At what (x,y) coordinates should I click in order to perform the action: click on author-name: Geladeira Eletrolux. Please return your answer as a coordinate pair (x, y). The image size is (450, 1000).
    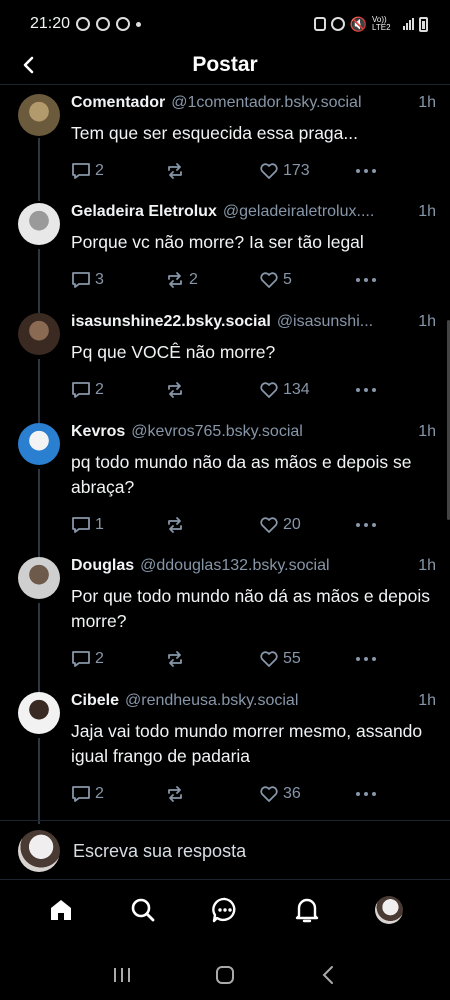
    Looking at the image, I should click on (144, 212).